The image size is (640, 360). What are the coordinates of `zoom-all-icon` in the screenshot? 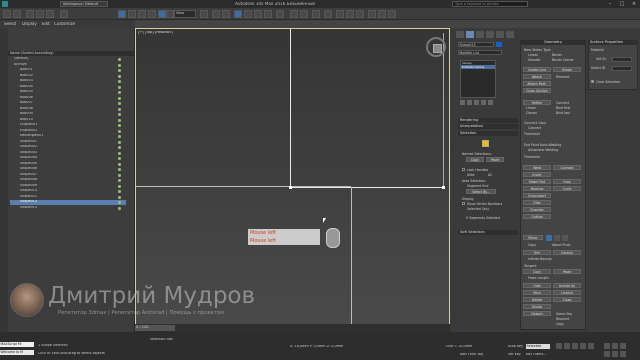 It's located at (615, 346).